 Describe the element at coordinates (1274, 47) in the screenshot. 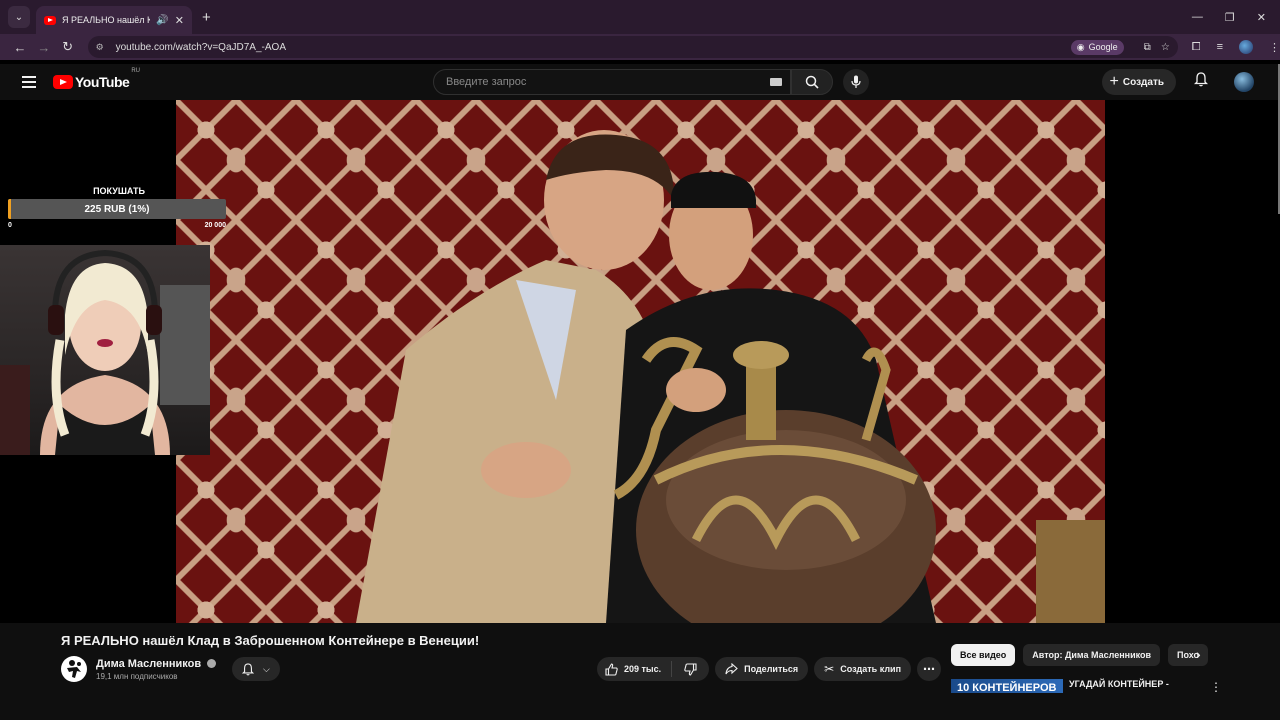

I see `browser-menu-icon: ⋮` at that location.